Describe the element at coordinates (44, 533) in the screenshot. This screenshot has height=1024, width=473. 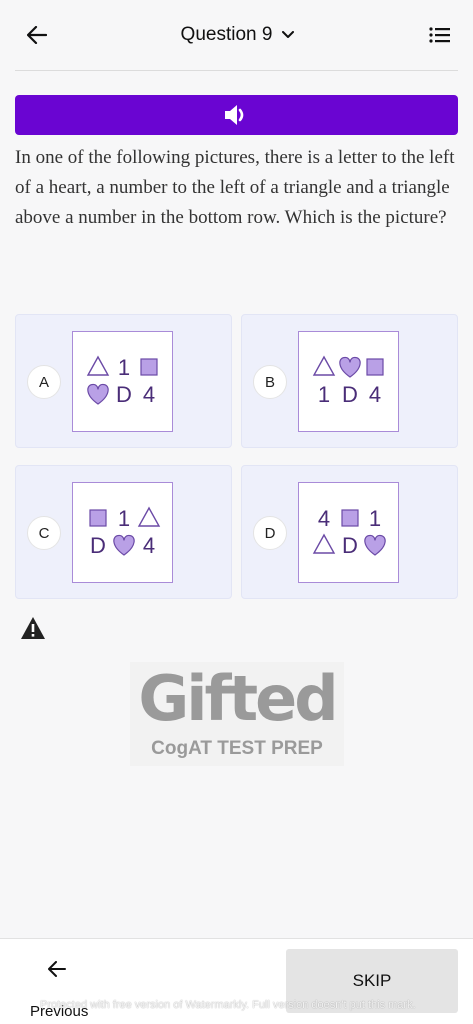
I see `option-label: C` at that location.